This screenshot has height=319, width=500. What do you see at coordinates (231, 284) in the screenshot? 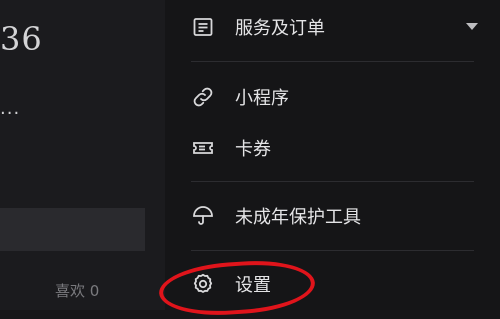
I see `menu-item-settings: 设置` at bounding box center [231, 284].